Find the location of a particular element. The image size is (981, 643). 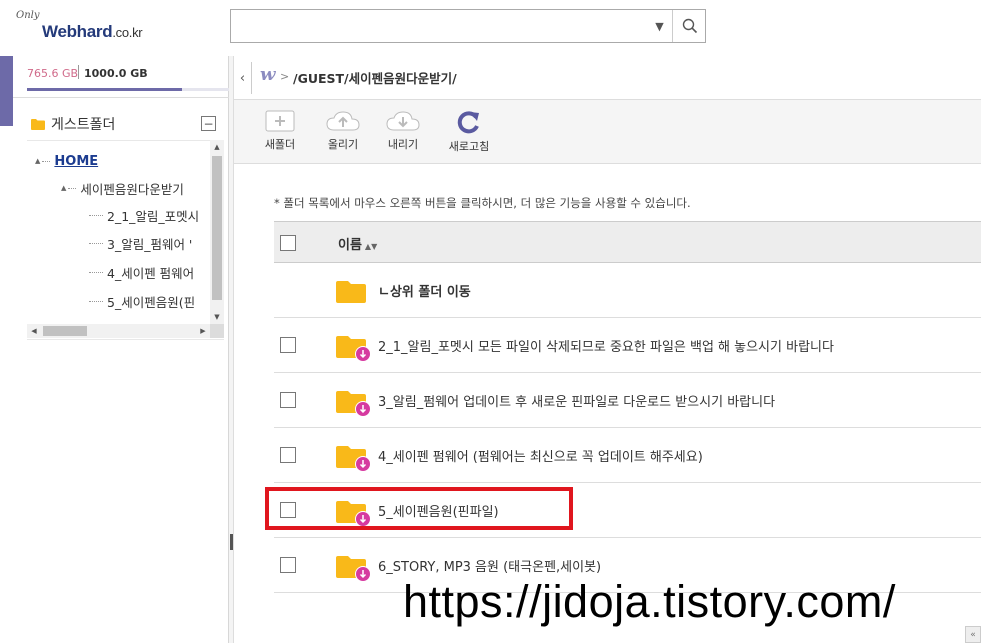

sidebar-toggle-button: ‹ is located at coordinates (243, 78).